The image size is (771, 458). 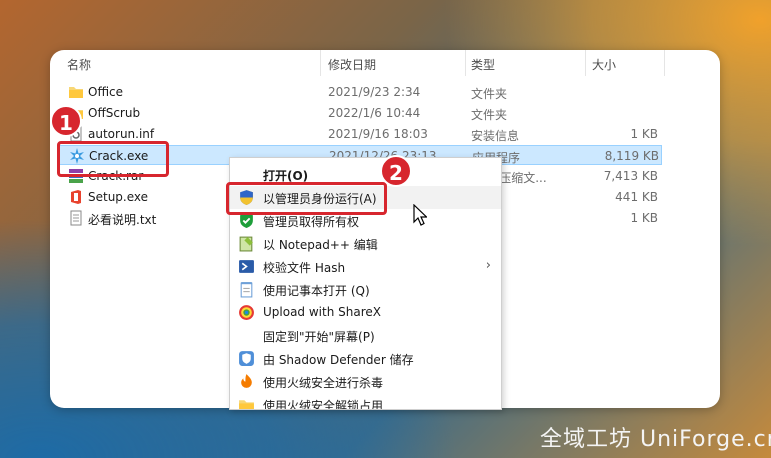 I want to click on menu-item-label: Upload with ShareX, so click(x=322, y=312).